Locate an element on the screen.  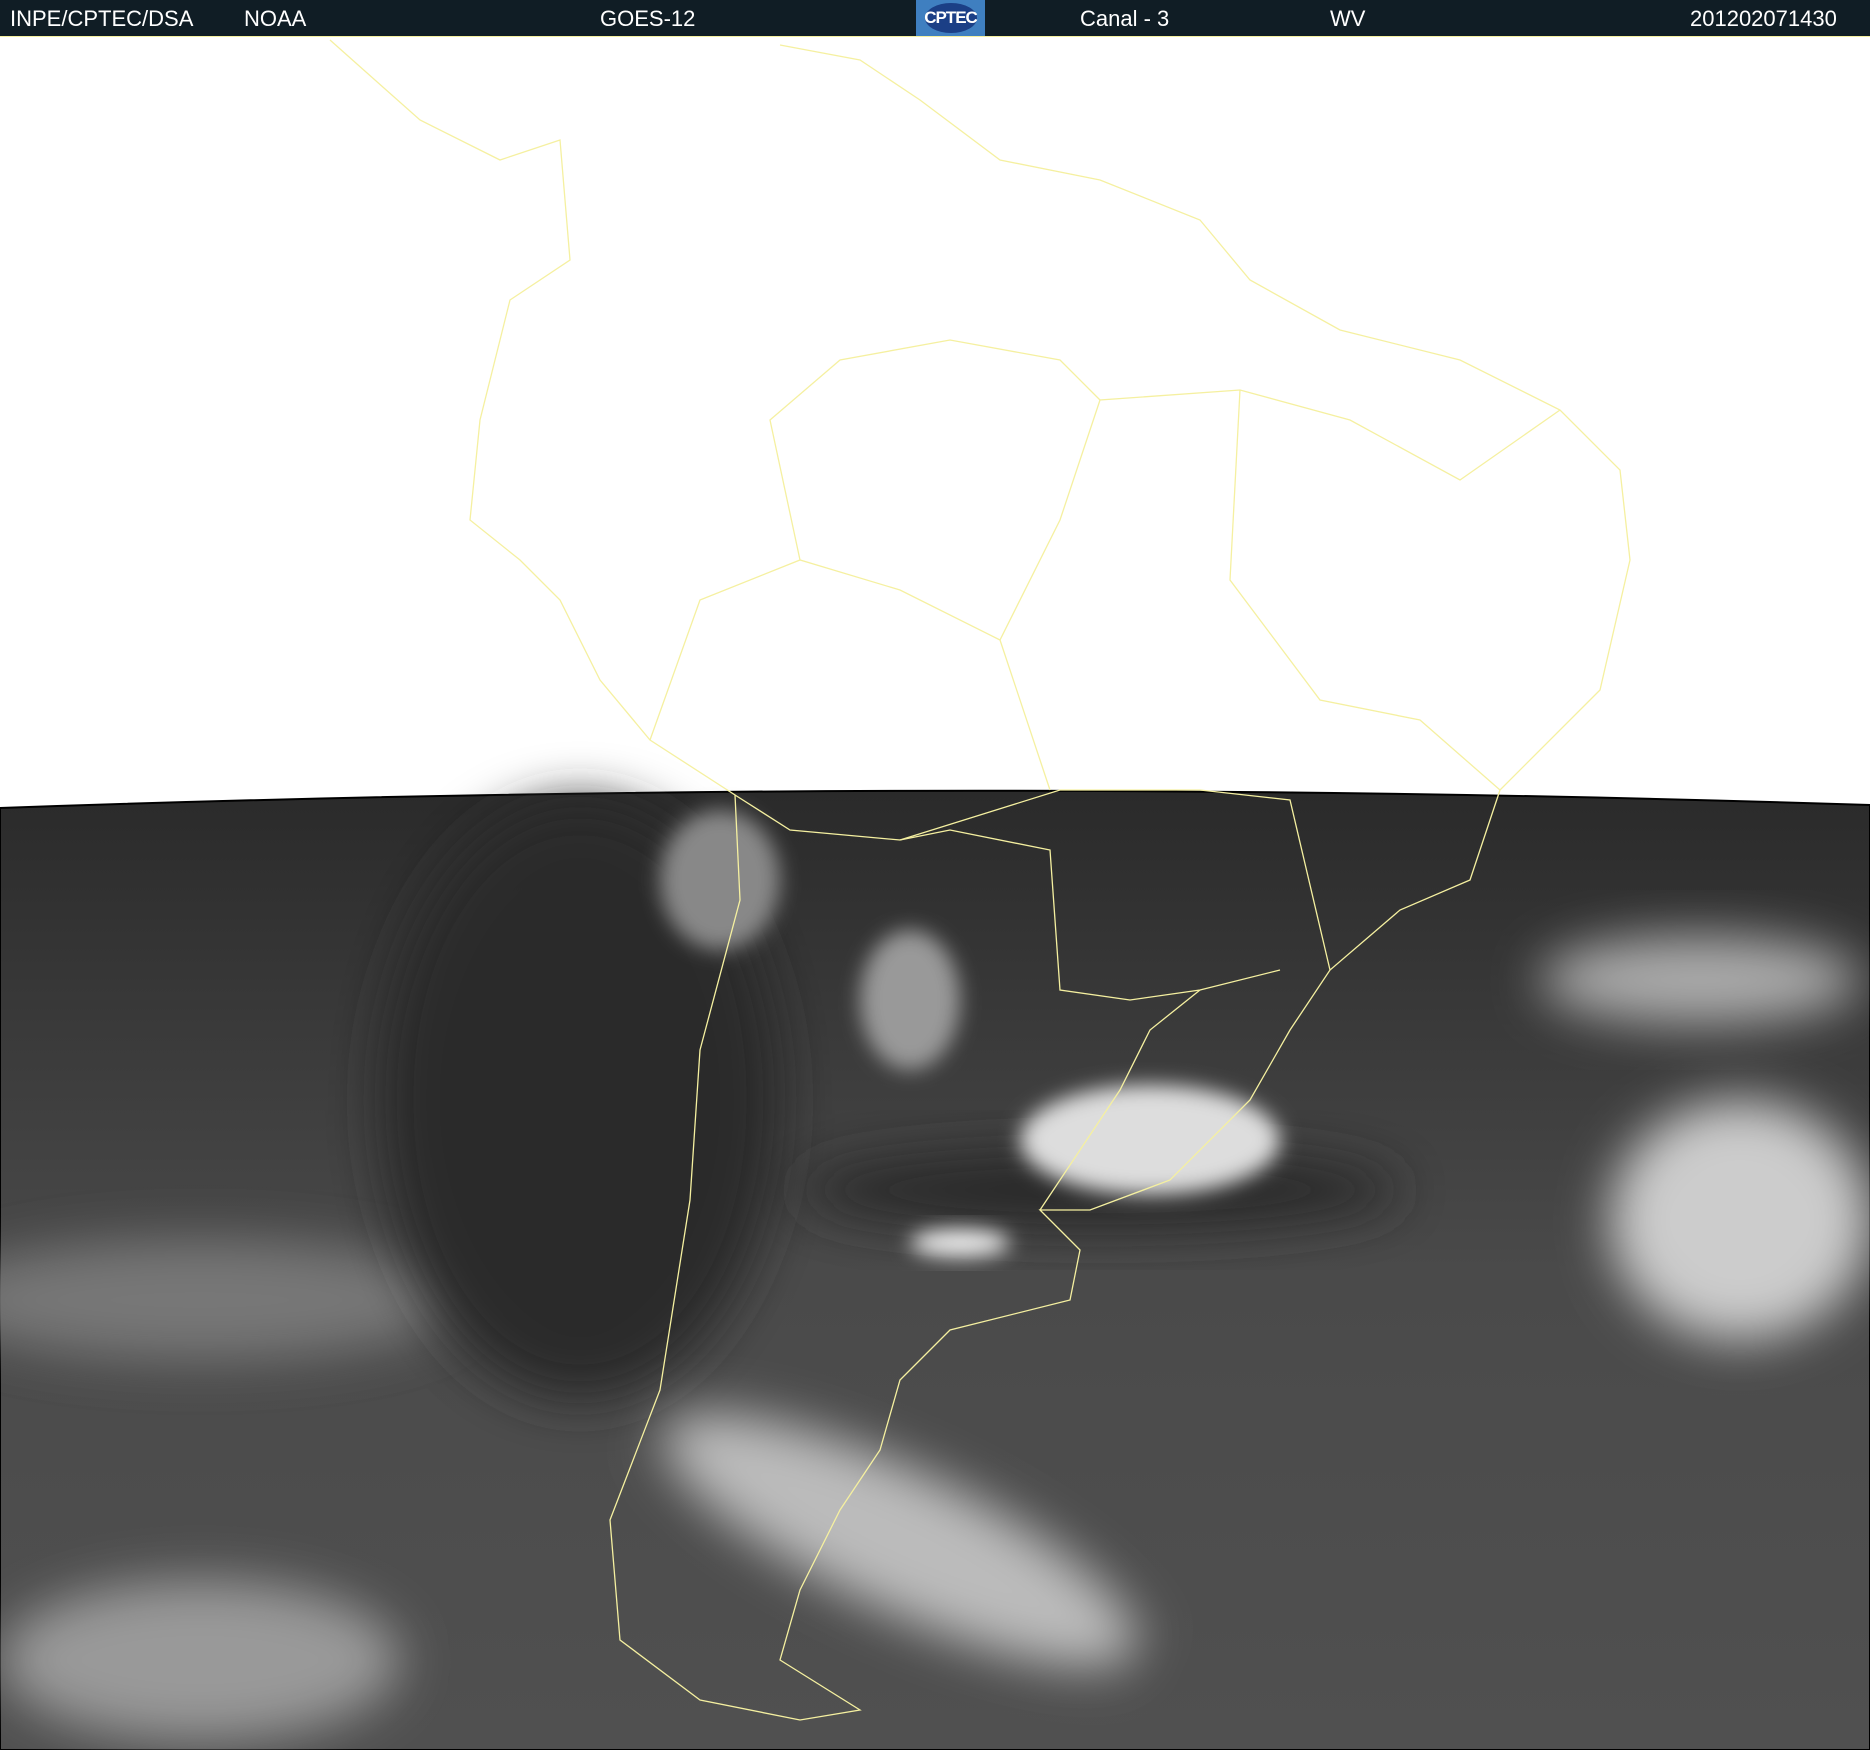
partner-label: NOAA is located at coordinates (275, 18).